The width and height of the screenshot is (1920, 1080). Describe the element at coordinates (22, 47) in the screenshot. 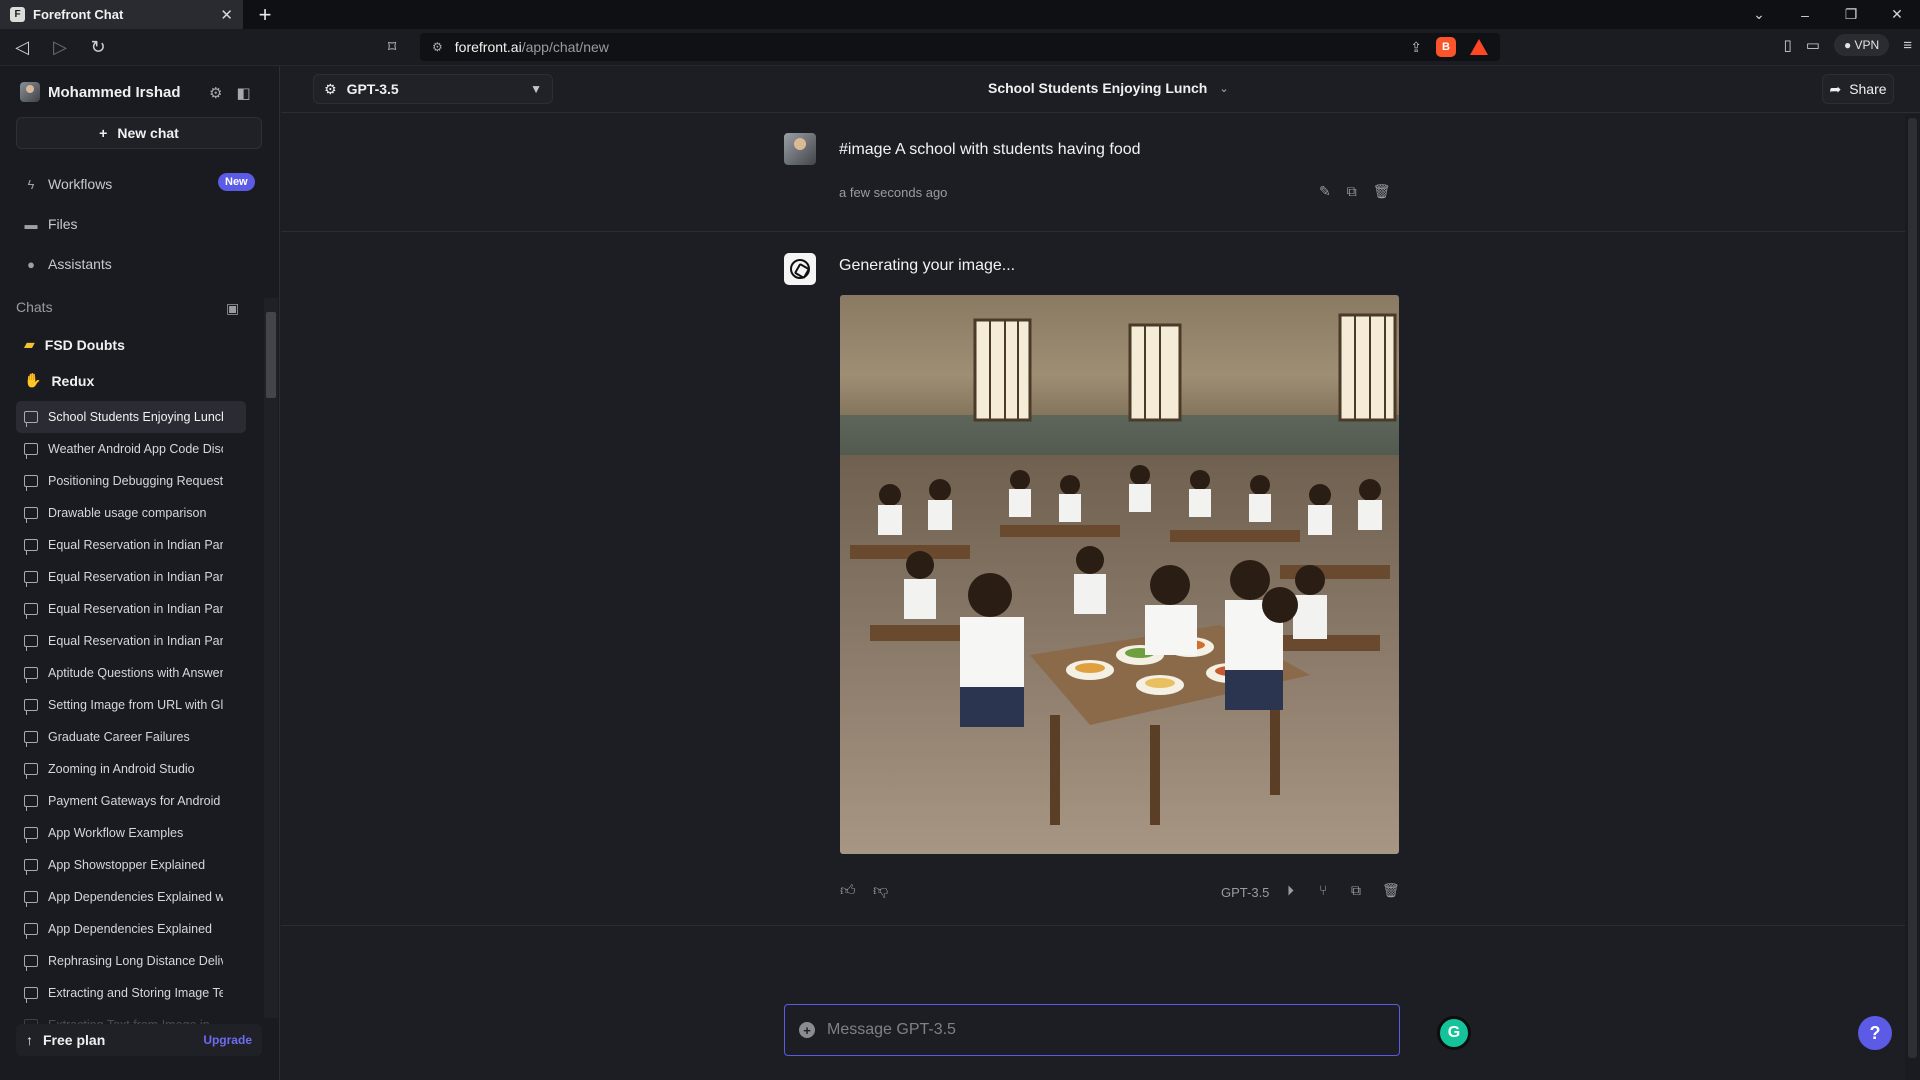

I see `back-button: ◁` at that location.